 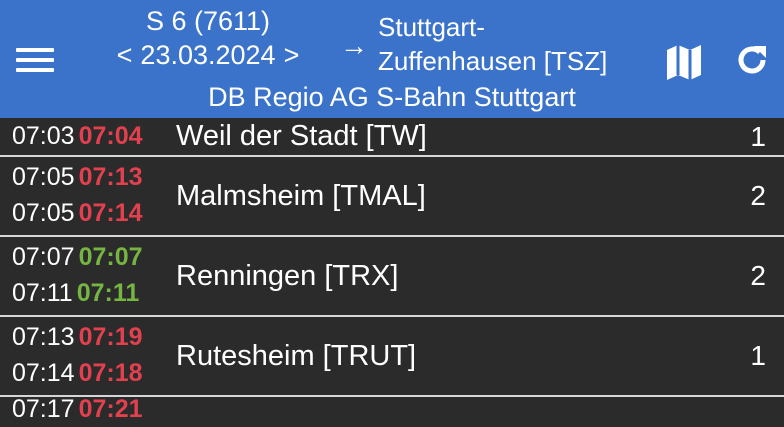 I want to click on date-selector: <23.03.2024 >, so click(x=208, y=55).